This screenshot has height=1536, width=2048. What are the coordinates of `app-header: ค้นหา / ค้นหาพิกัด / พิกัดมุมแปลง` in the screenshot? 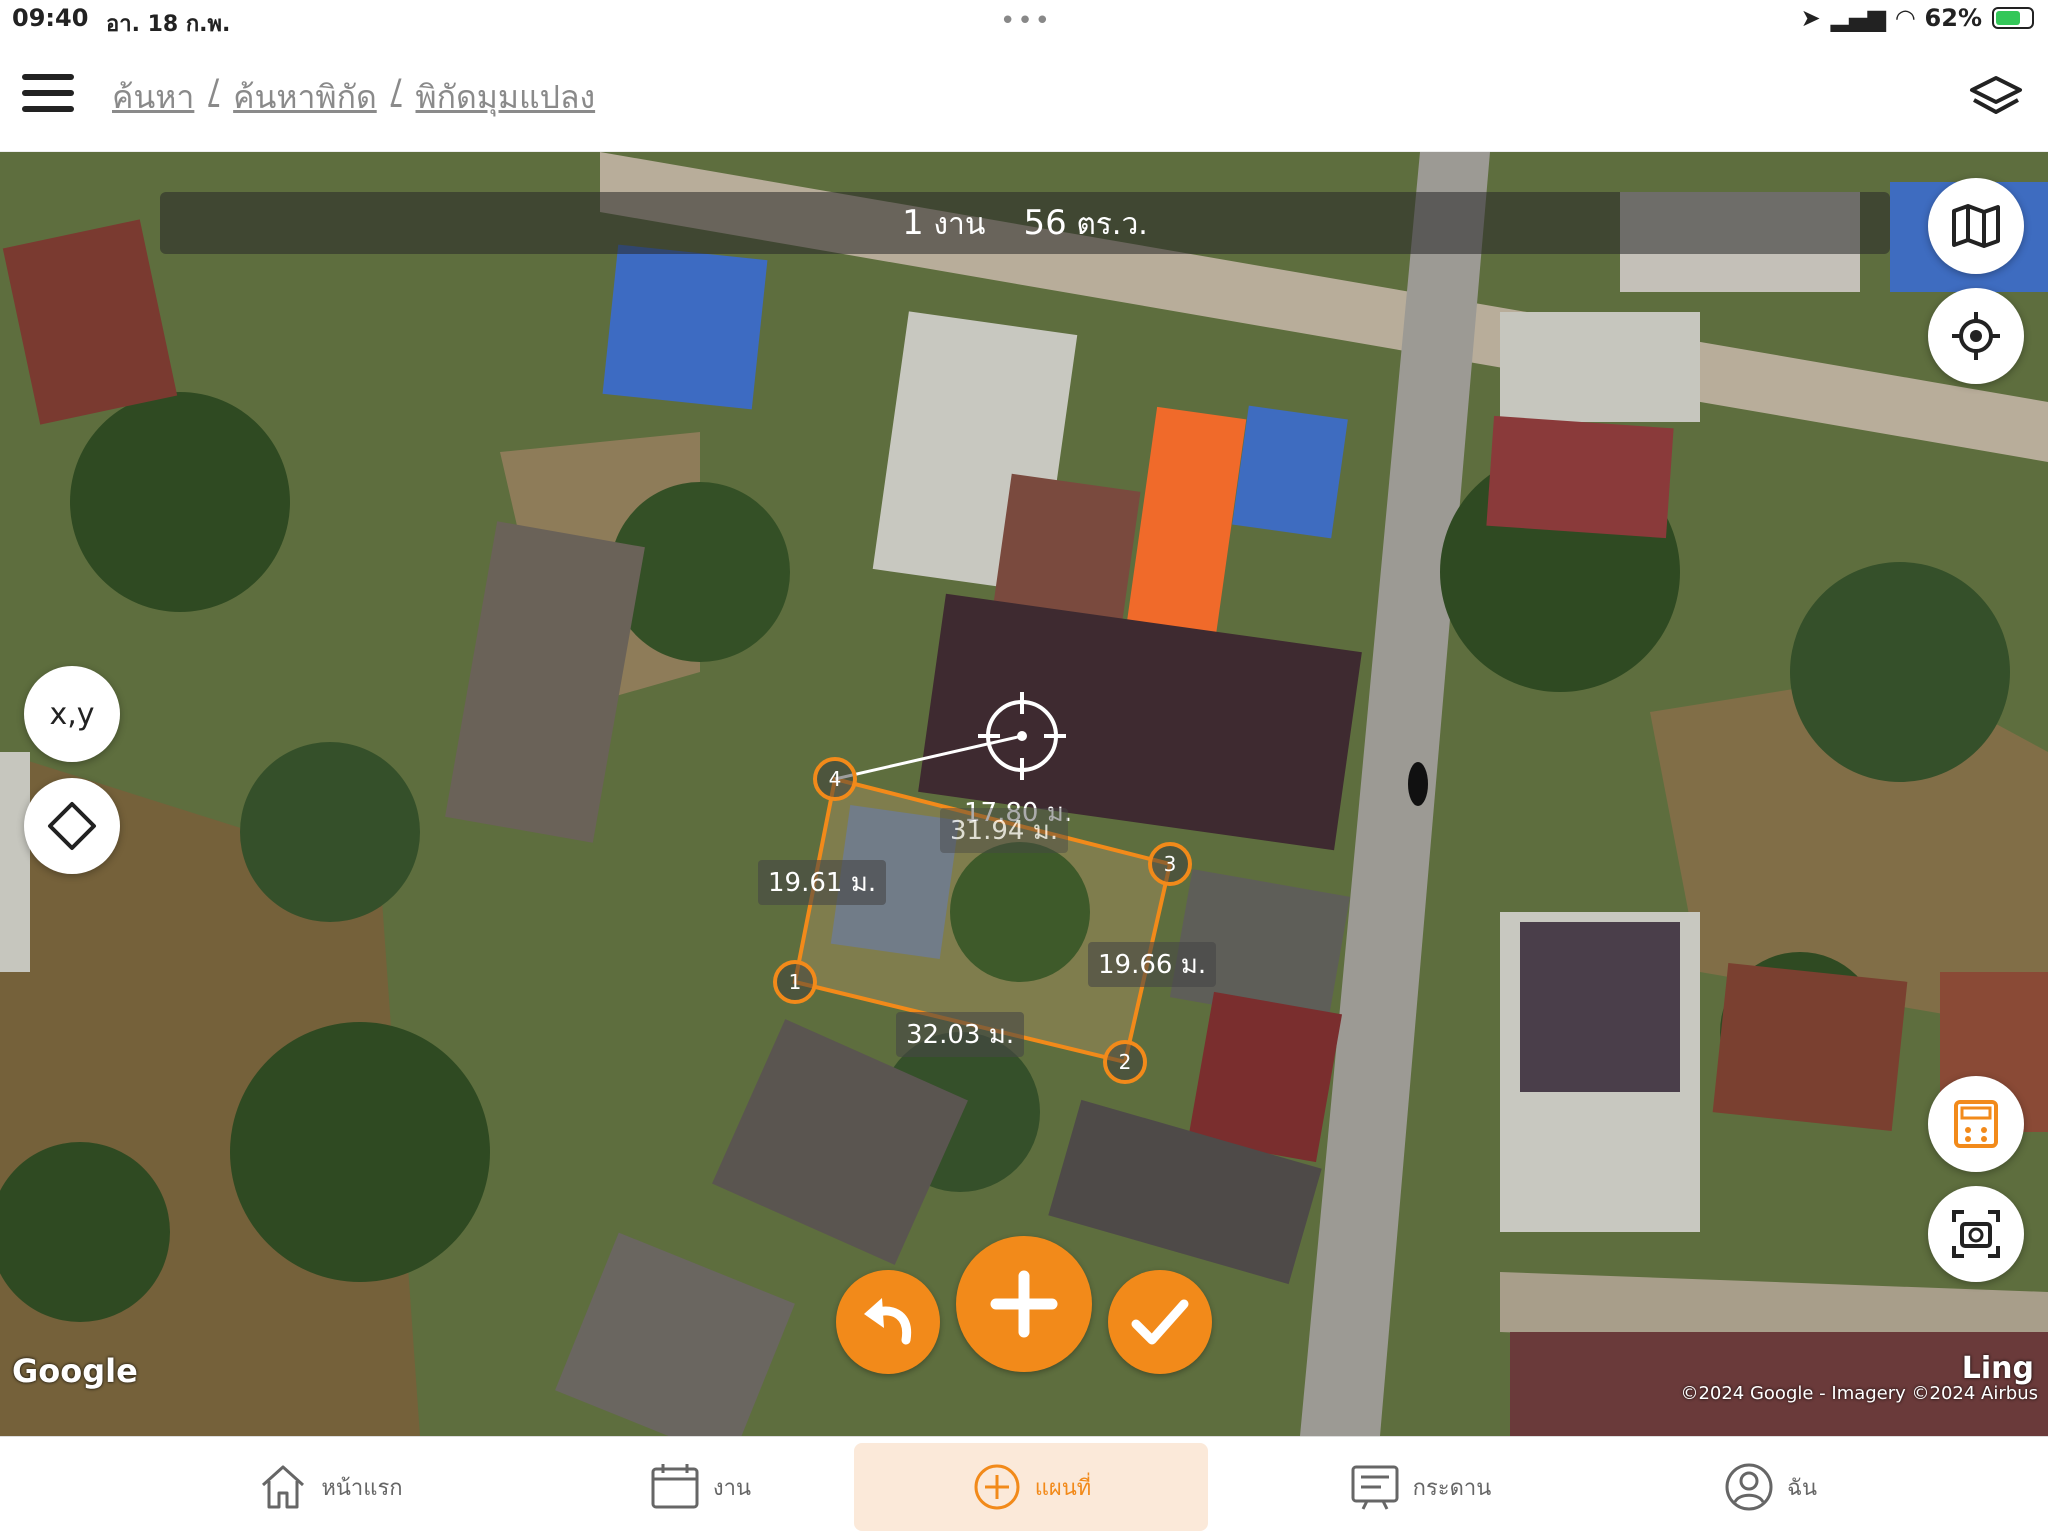 It's located at (1024, 96).